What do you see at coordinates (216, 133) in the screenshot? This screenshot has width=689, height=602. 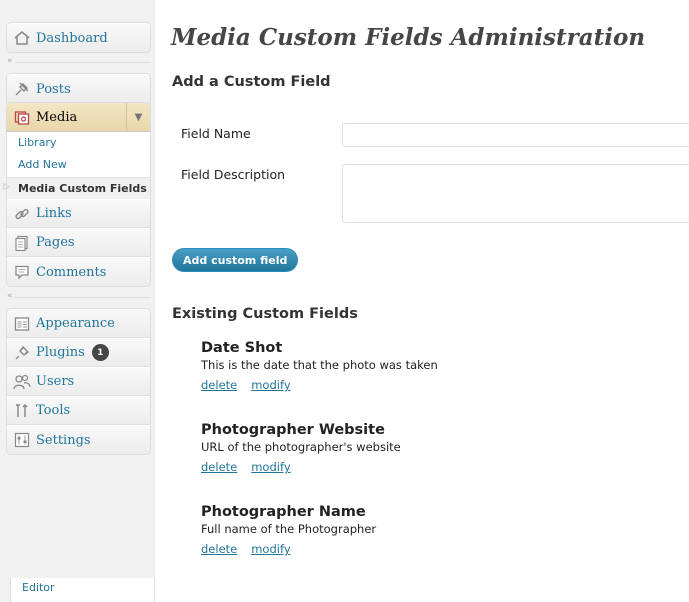 I see `field-name-label: Field Name` at bounding box center [216, 133].